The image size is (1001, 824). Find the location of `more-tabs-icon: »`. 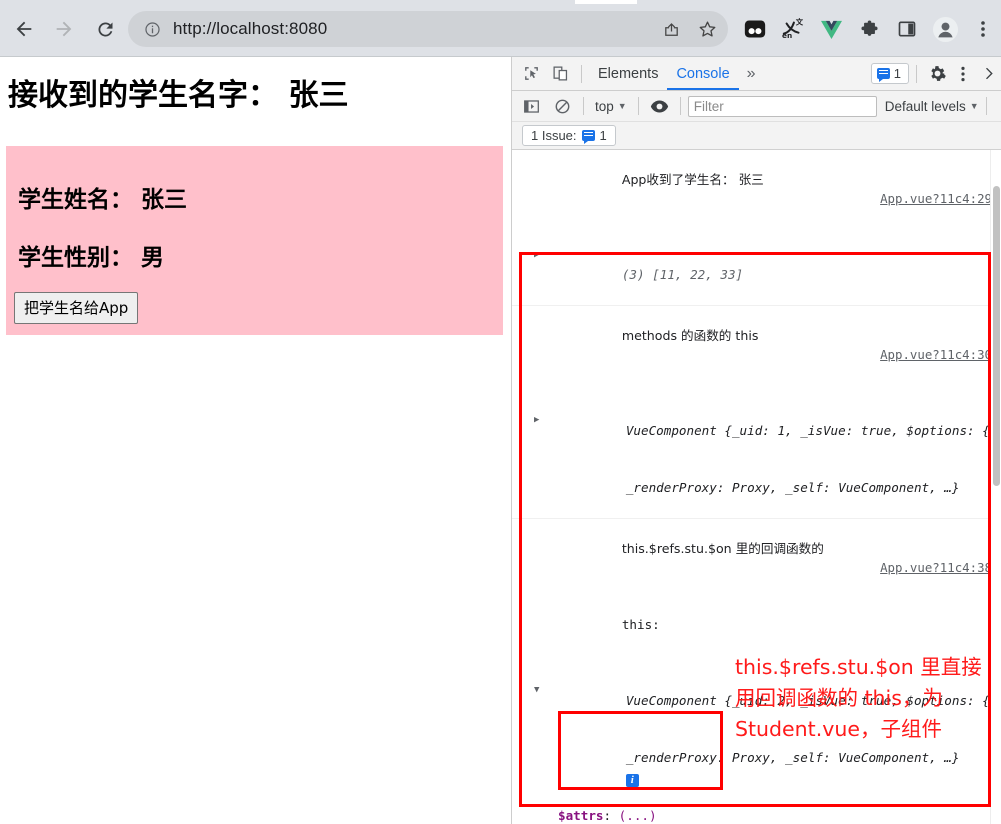

more-tabs-icon: » is located at coordinates (751, 74).